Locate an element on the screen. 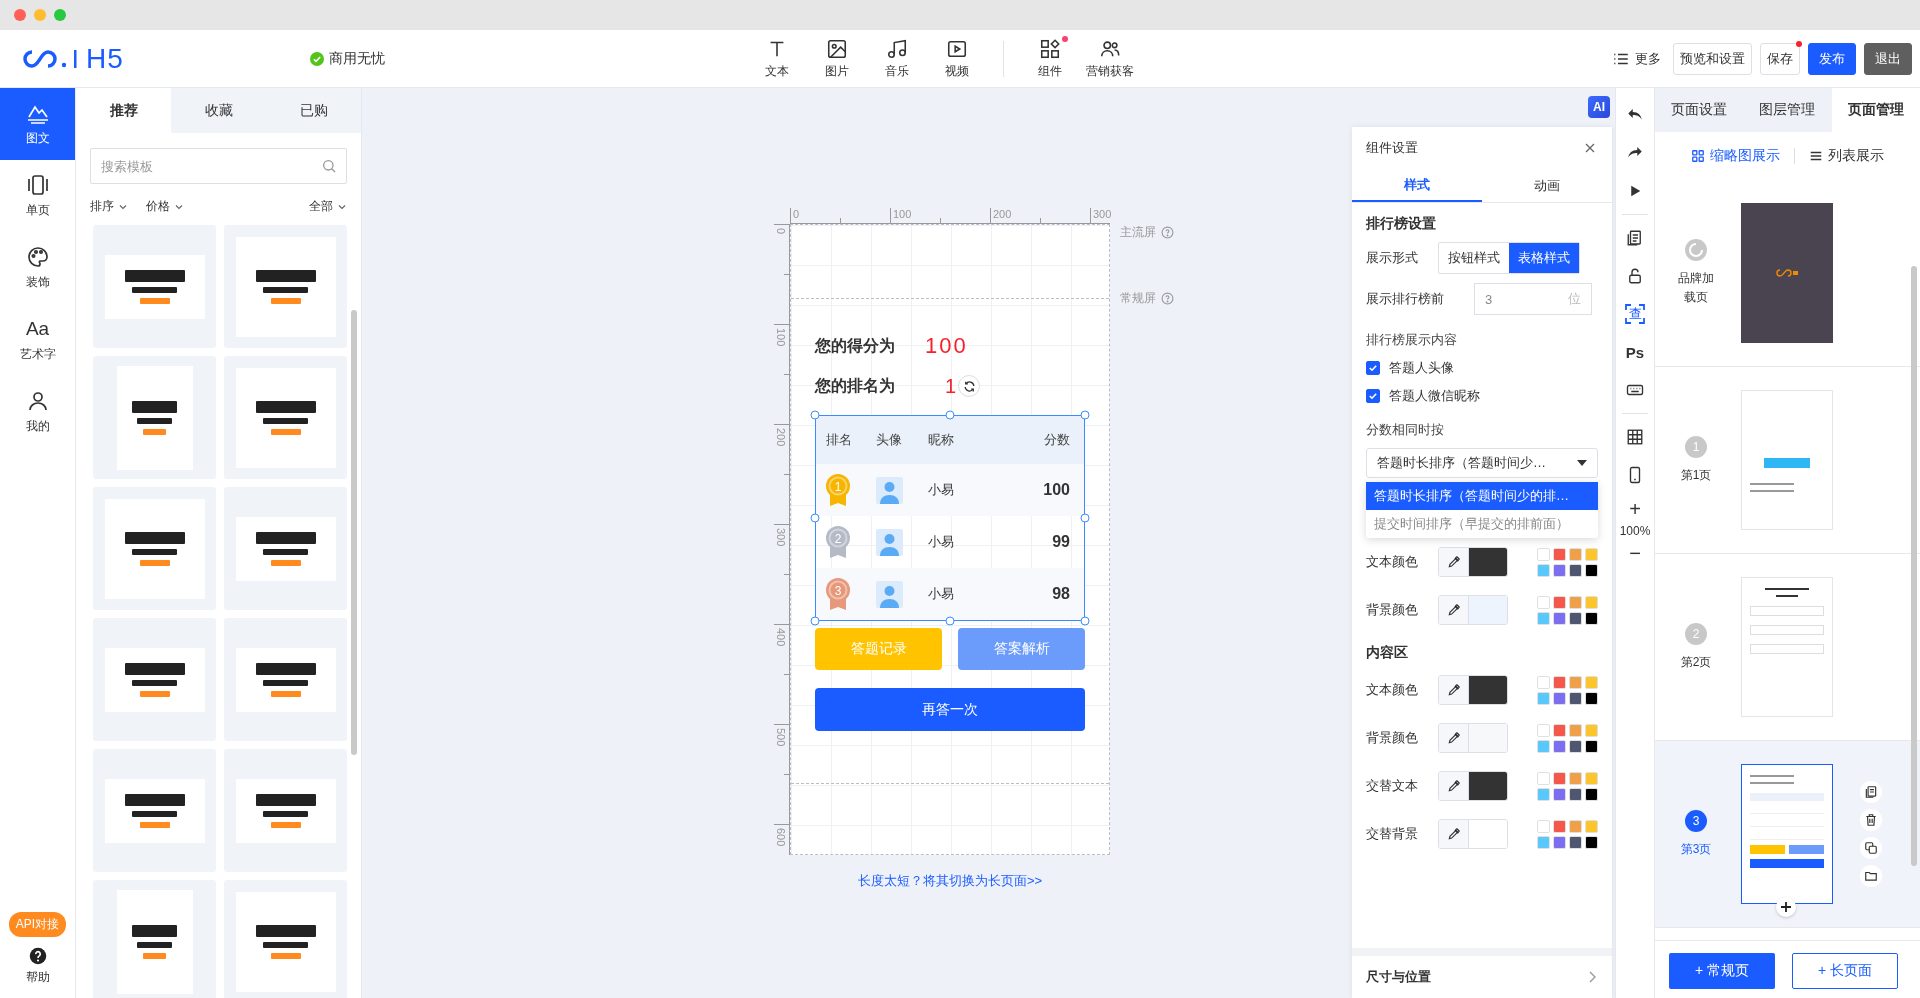 Image resolution: width=1920 pixels, height=998 pixels. publish-button: 发布 is located at coordinates (1832, 58).